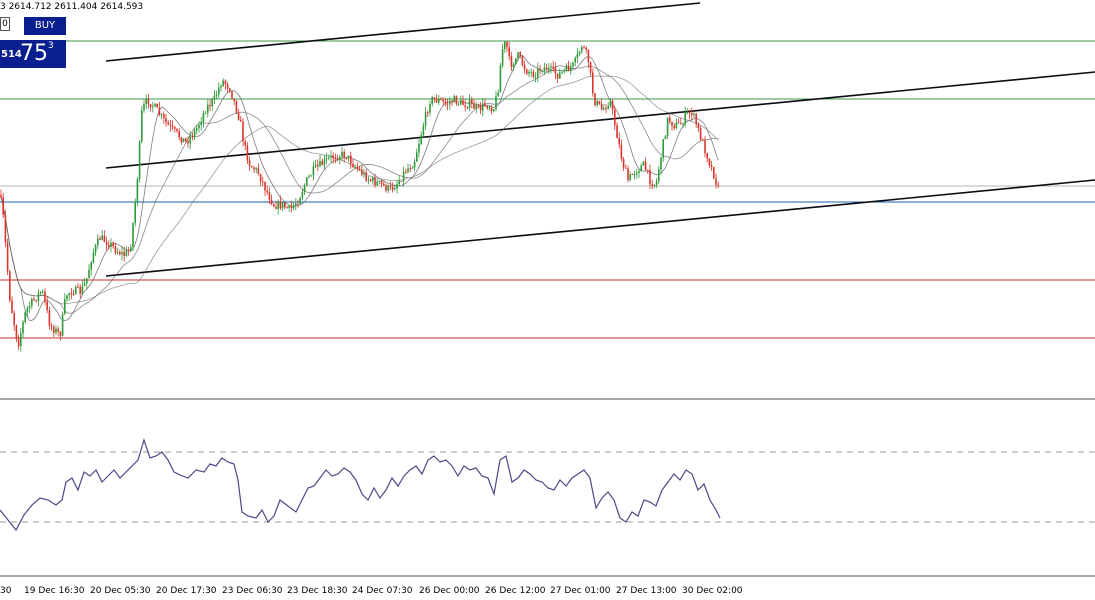 The height and width of the screenshot is (600, 1095). What do you see at coordinates (45, 26) in the screenshot?
I see `buy-button: BUY` at bounding box center [45, 26].